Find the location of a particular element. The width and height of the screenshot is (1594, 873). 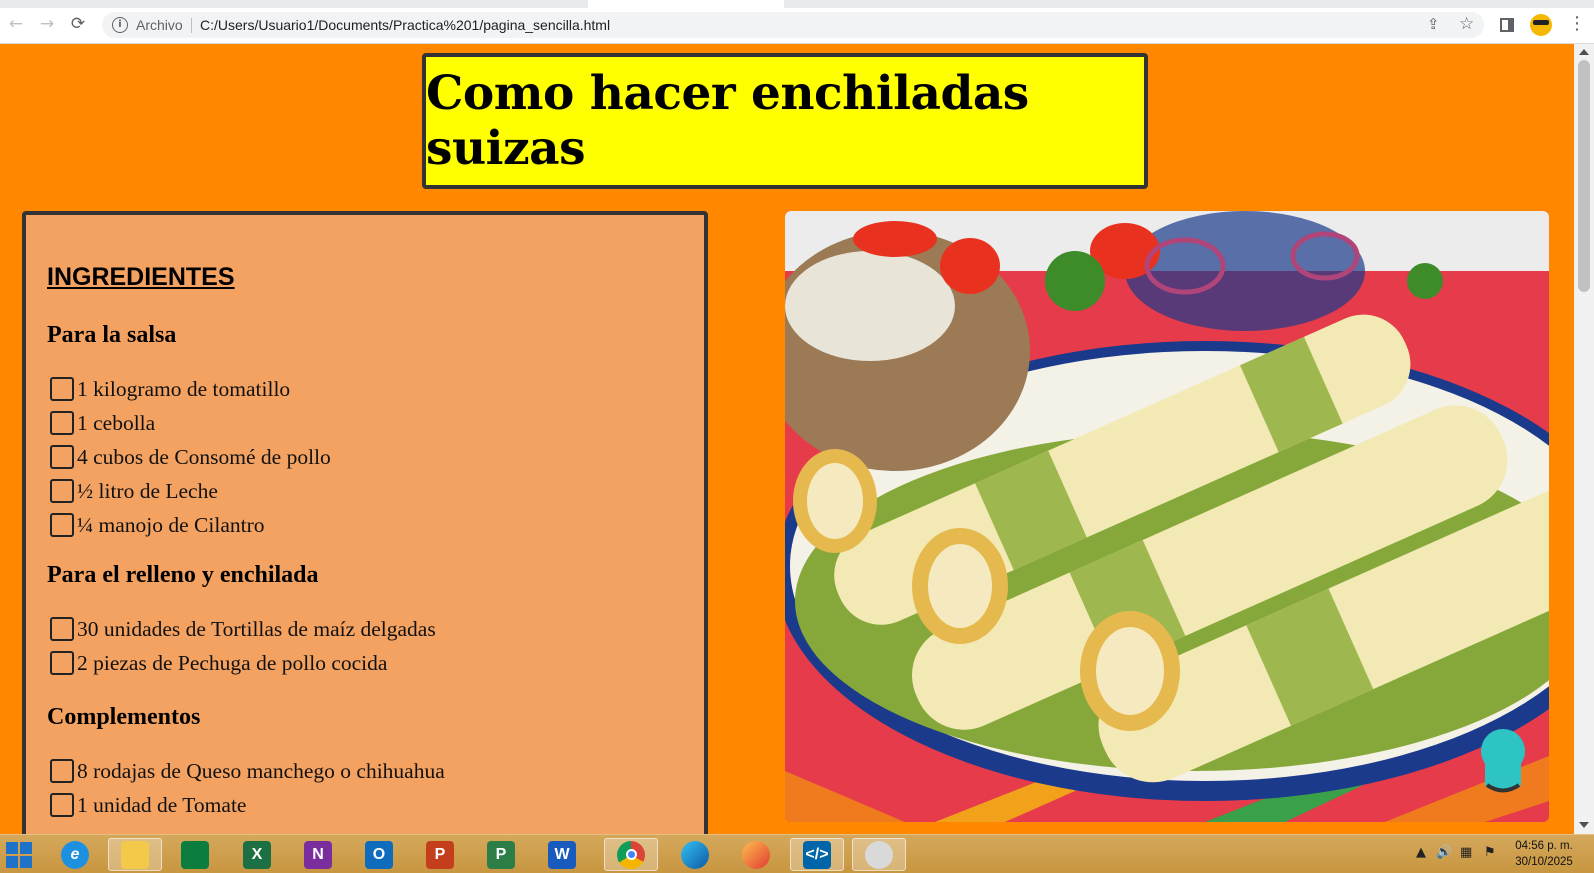

browser-menu-icon: ⋮ is located at coordinates (1577, 23).